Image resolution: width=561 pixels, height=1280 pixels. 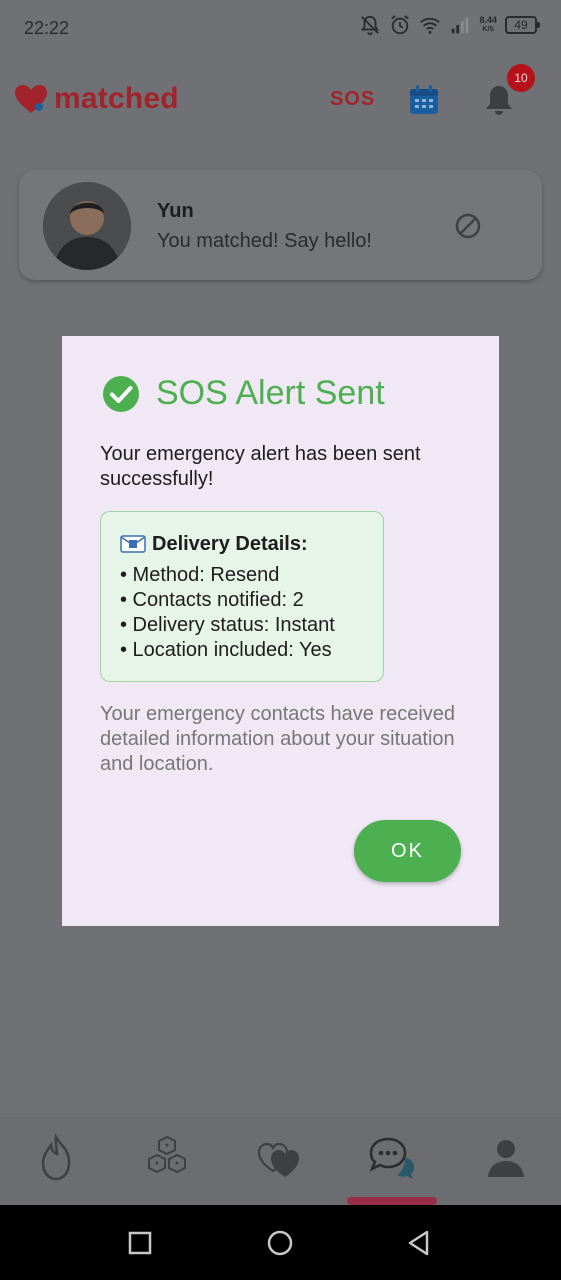 What do you see at coordinates (522, 25) in the screenshot?
I see `battery-indicator: 49` at bounding box center [522, 25].